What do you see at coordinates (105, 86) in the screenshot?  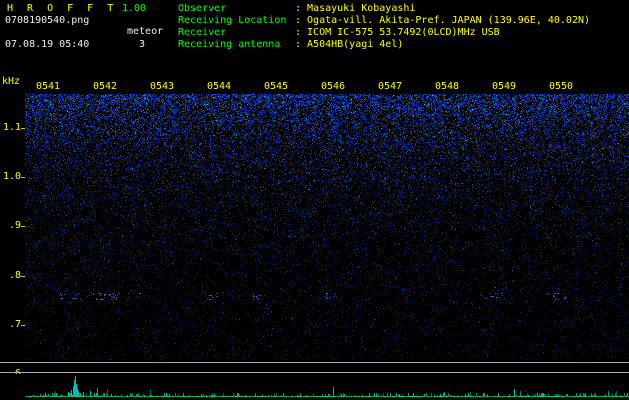 I see `time-label: 0542` at bounding box center [105, 86].